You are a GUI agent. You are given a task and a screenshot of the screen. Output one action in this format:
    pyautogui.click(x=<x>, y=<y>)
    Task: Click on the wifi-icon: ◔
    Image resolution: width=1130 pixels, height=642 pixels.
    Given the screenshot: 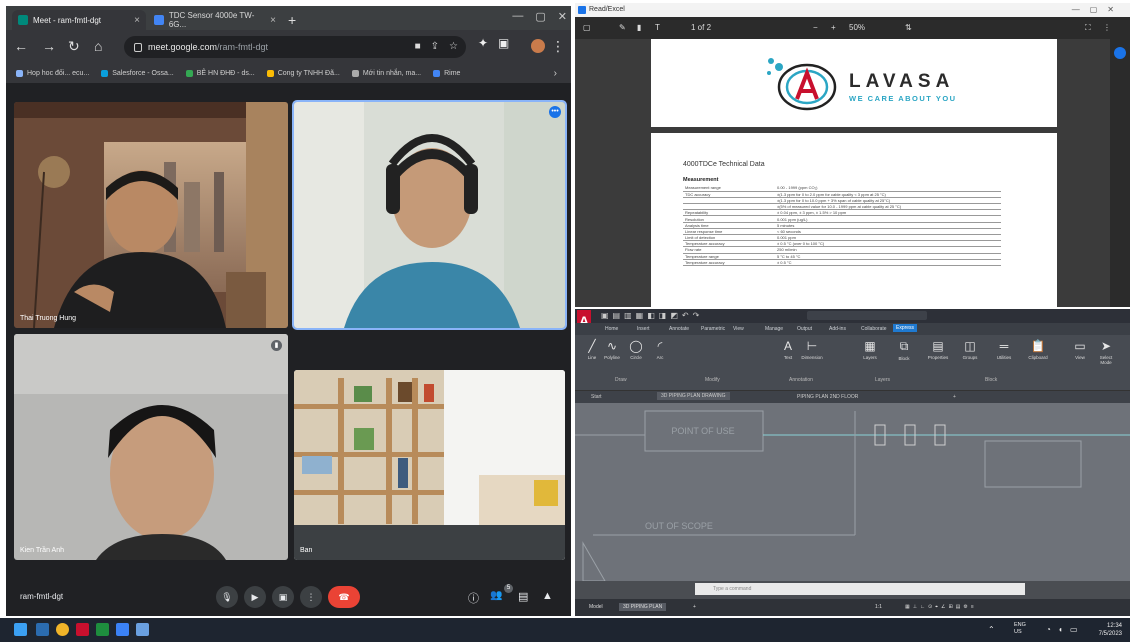 What is the action you would take?
    pyautogui.click(x=1050, y=629)
    